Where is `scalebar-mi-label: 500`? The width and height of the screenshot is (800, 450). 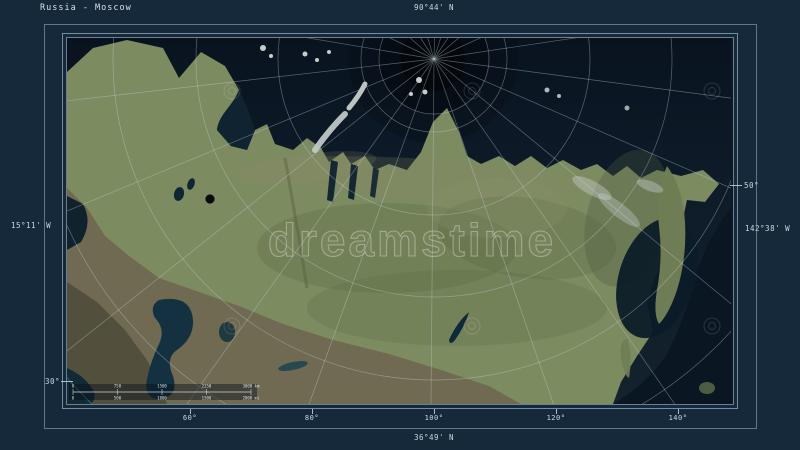 scalebar-mi-label: 500 is located at coordinates (118, 398).